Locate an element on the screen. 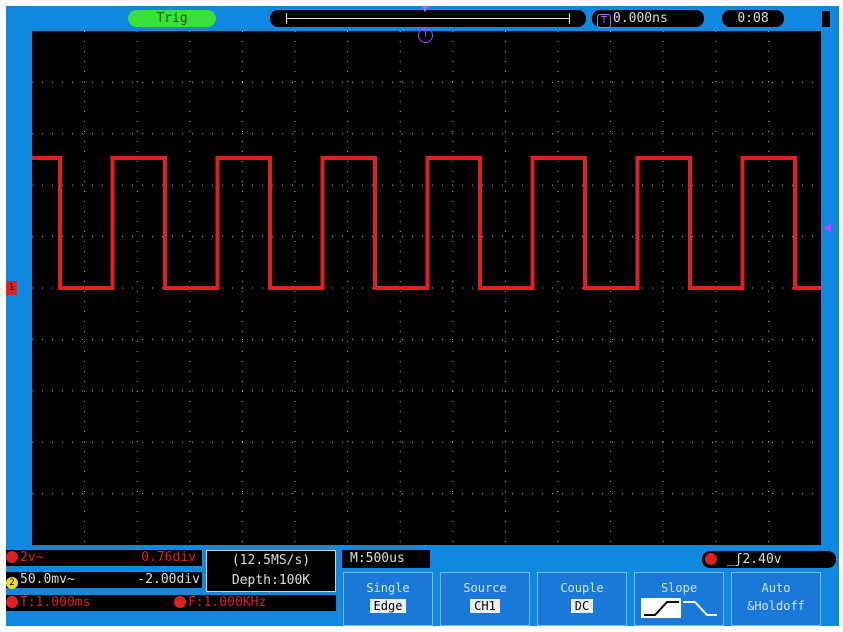  menu-single-value: Edge is located at coordinates (388, 606).